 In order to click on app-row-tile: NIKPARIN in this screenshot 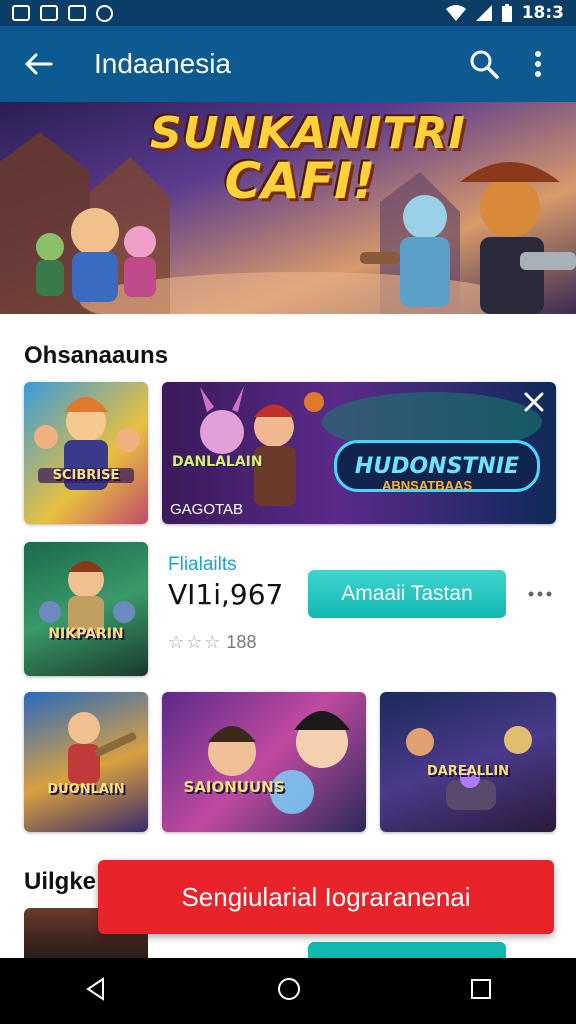, I will do `click(86, 609)`.